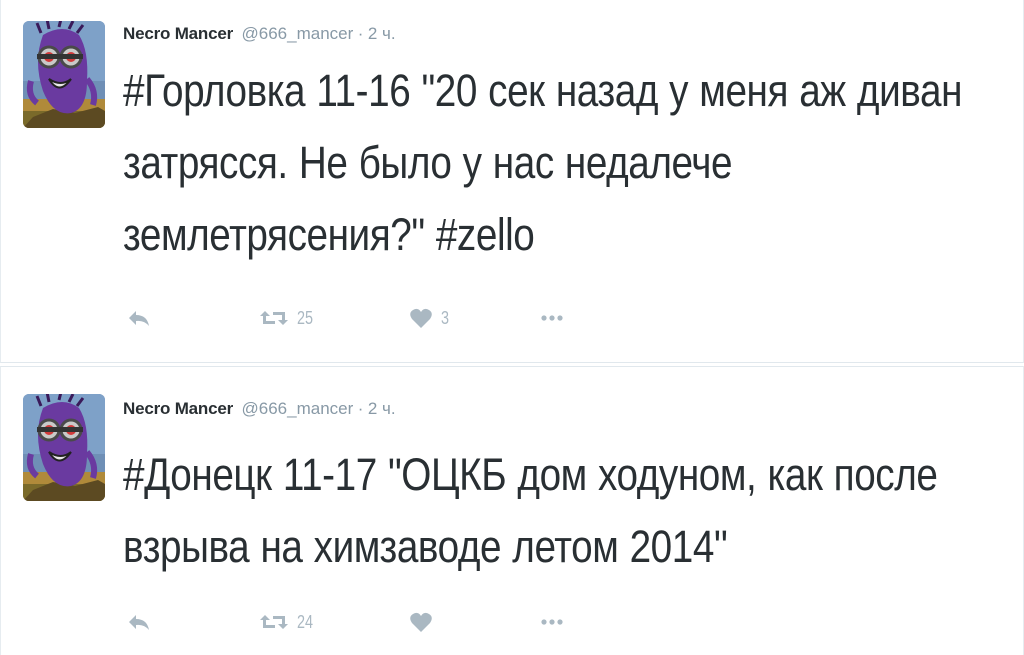  I want to click on like-button, so click(425, 622).